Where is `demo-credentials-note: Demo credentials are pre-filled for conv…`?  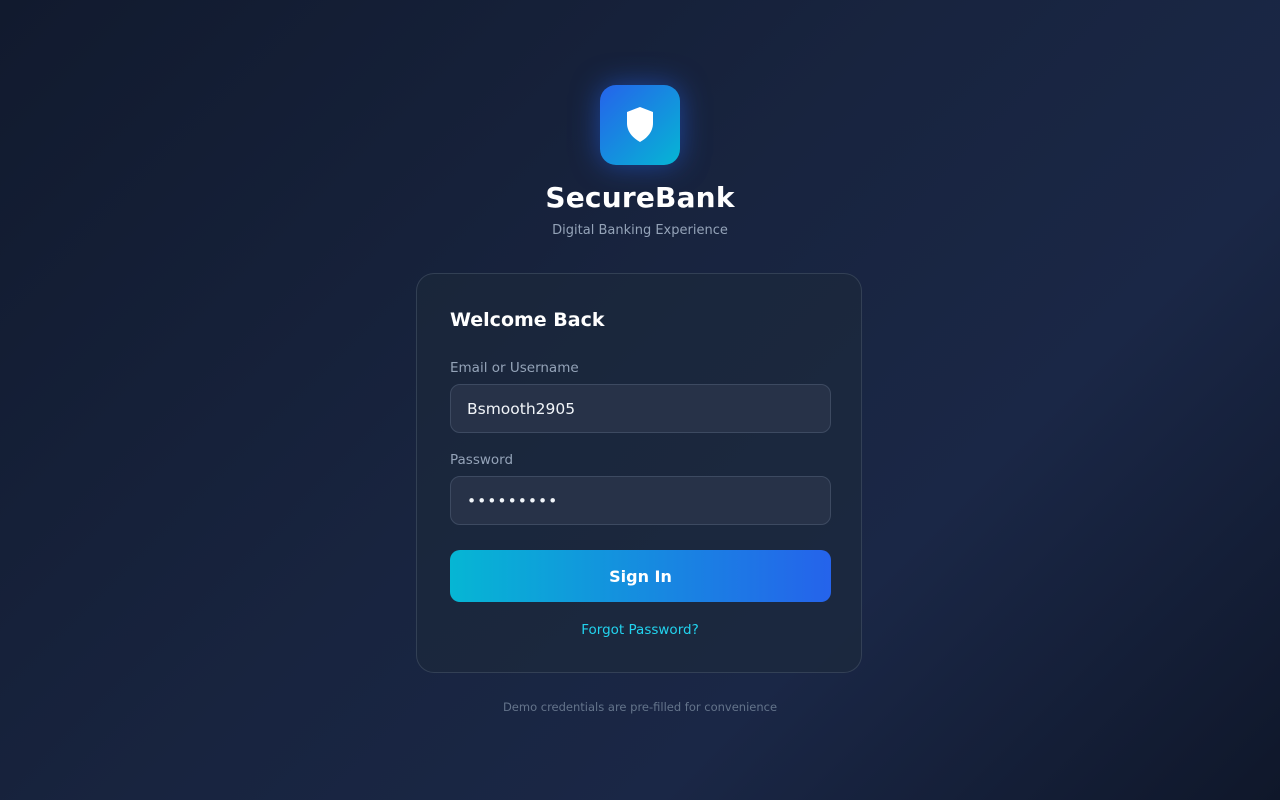 demo-credentials-note: Demo credentials are pre-filled for conv… is located at coordinates (640, 707).